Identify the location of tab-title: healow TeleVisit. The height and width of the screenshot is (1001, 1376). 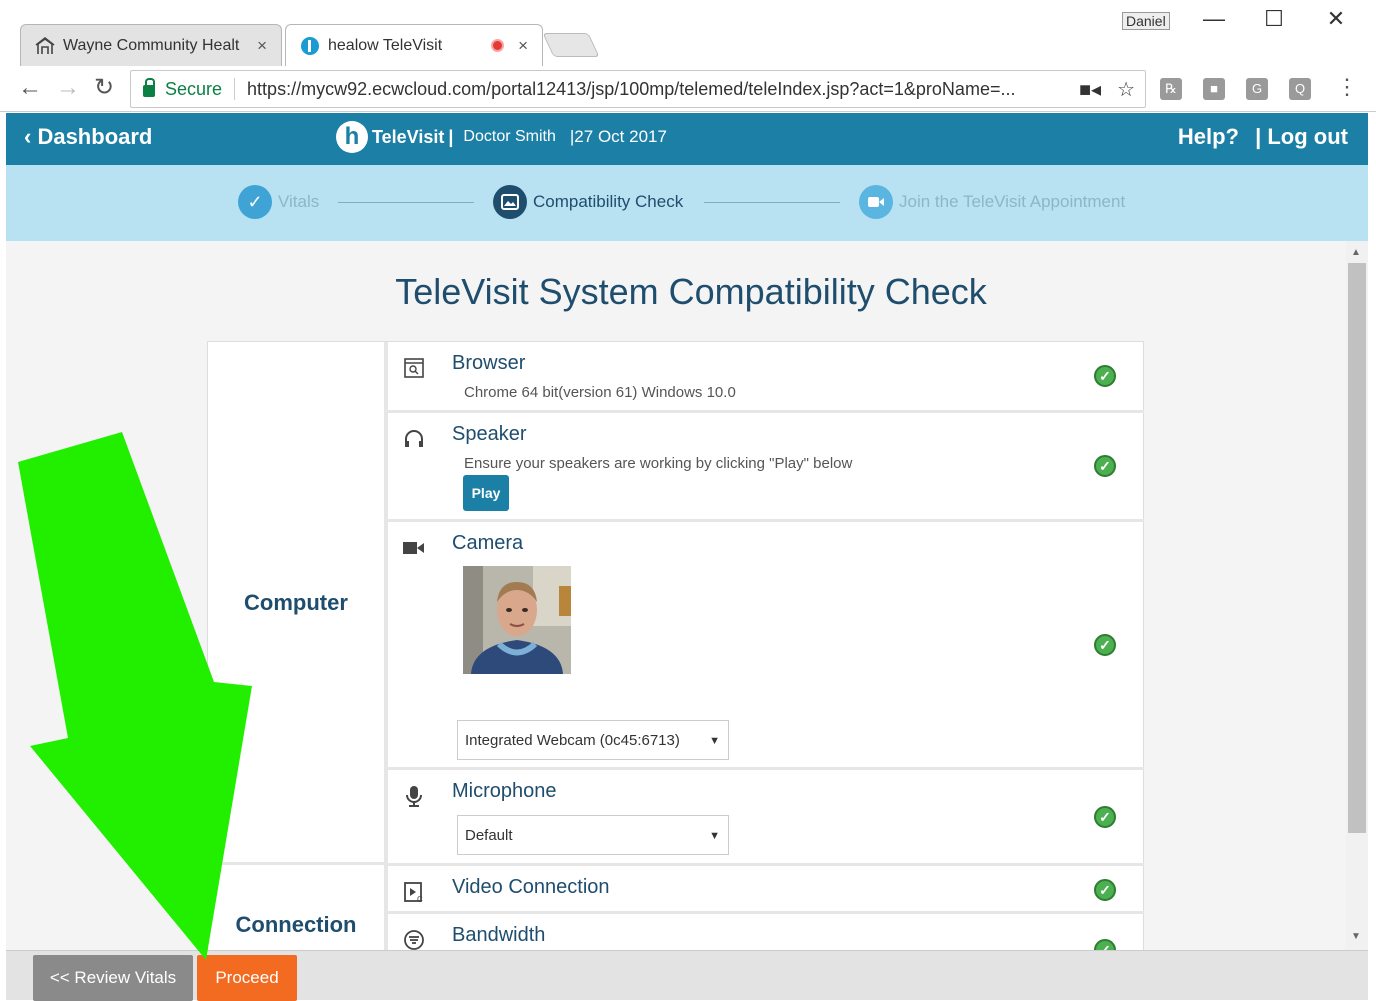
(385, 45).